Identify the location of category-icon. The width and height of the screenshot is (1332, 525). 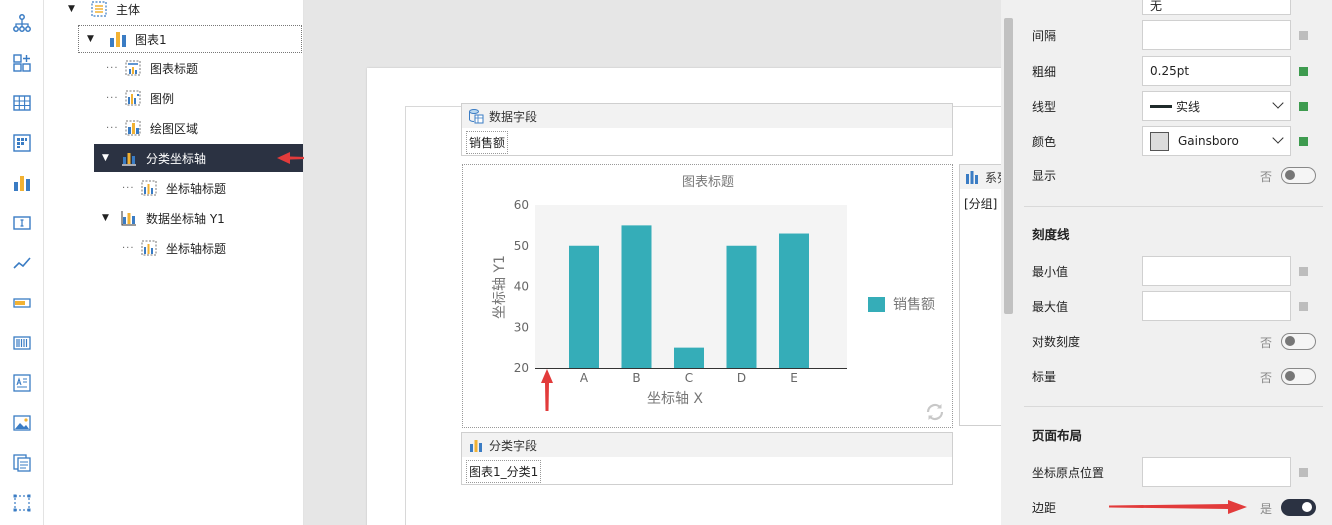
(476, 445).